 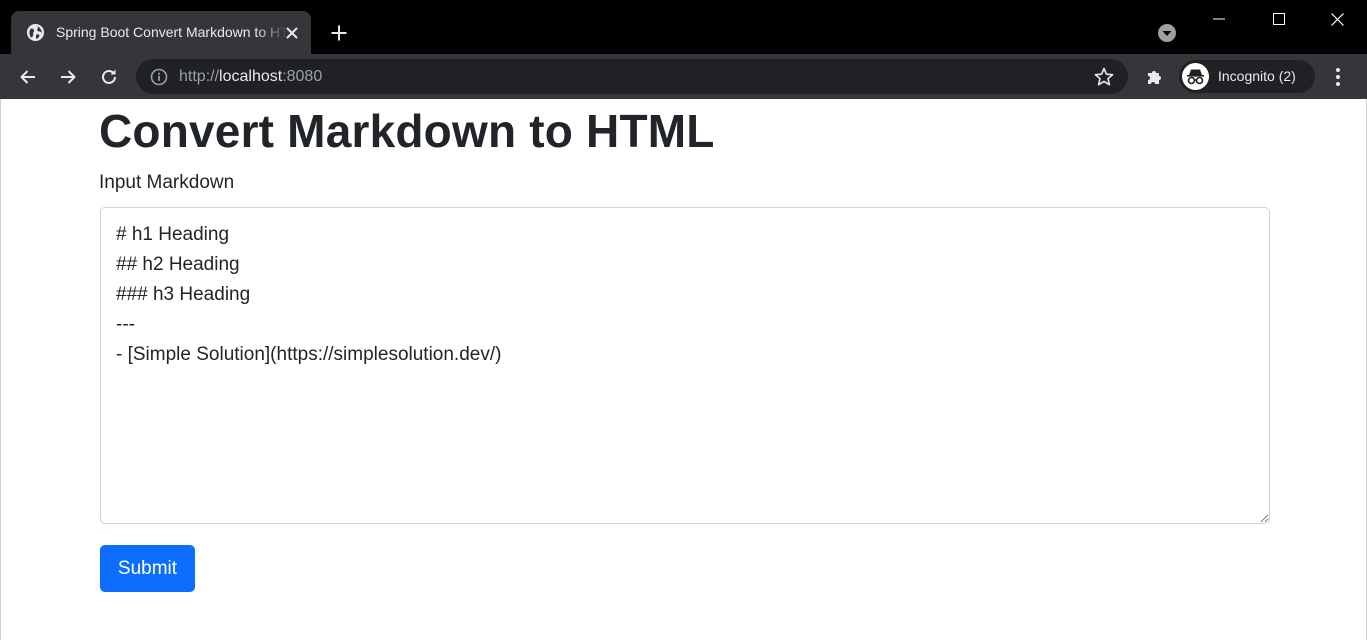 I want to click on minimize-icon, so click(x=1219, y=19).